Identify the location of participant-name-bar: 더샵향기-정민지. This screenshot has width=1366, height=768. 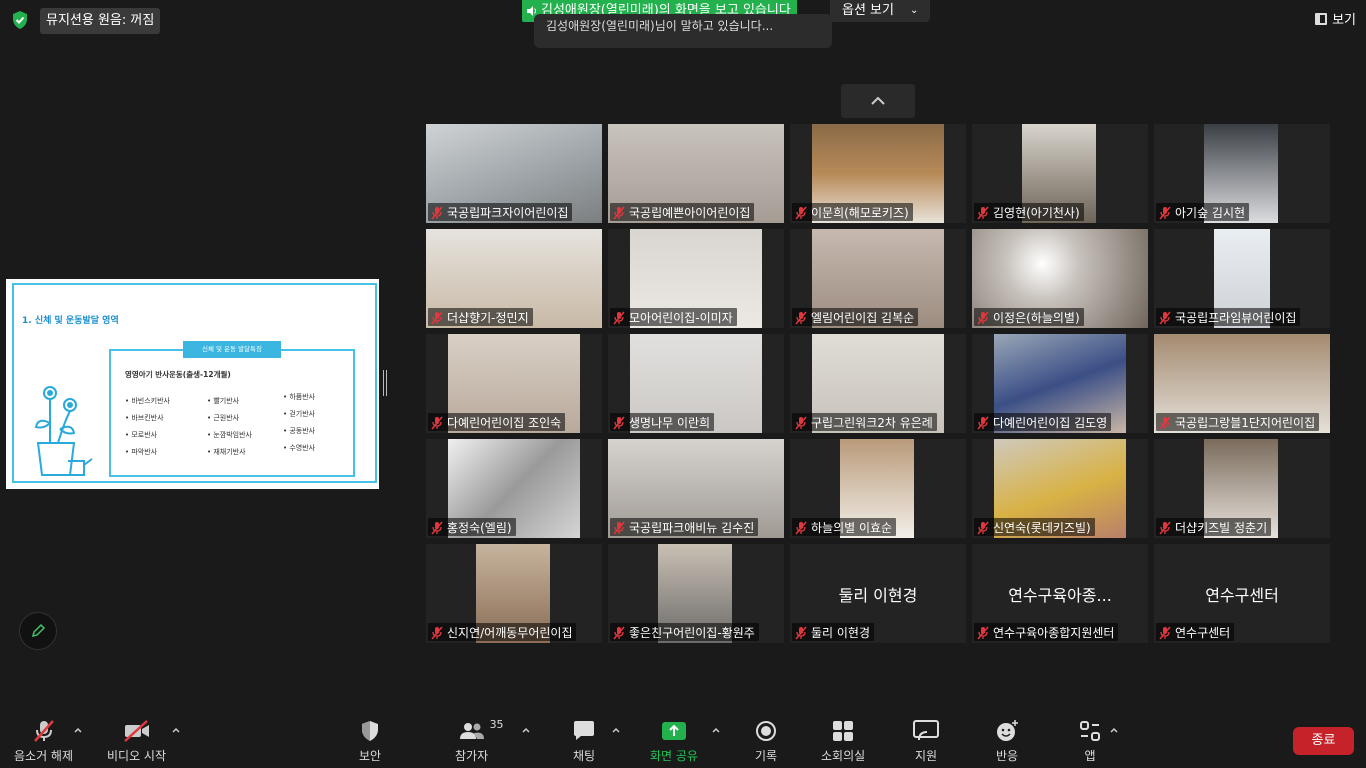
(480, 317).